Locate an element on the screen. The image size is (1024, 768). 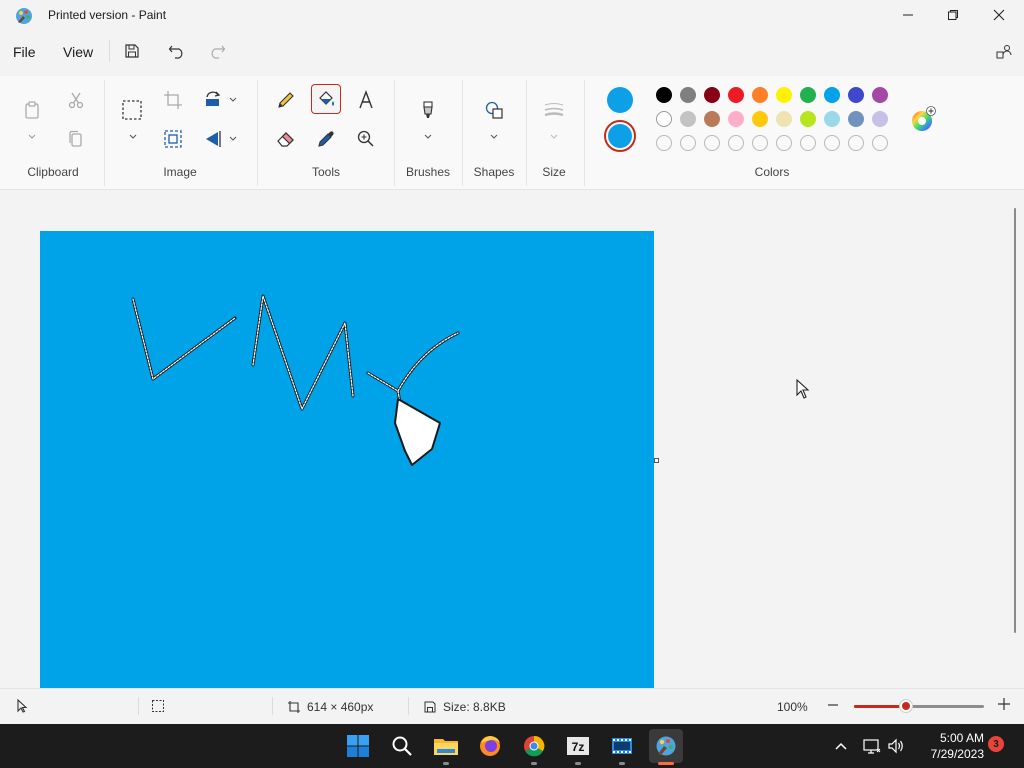
eraser-button is located at coordinates (286, 139).